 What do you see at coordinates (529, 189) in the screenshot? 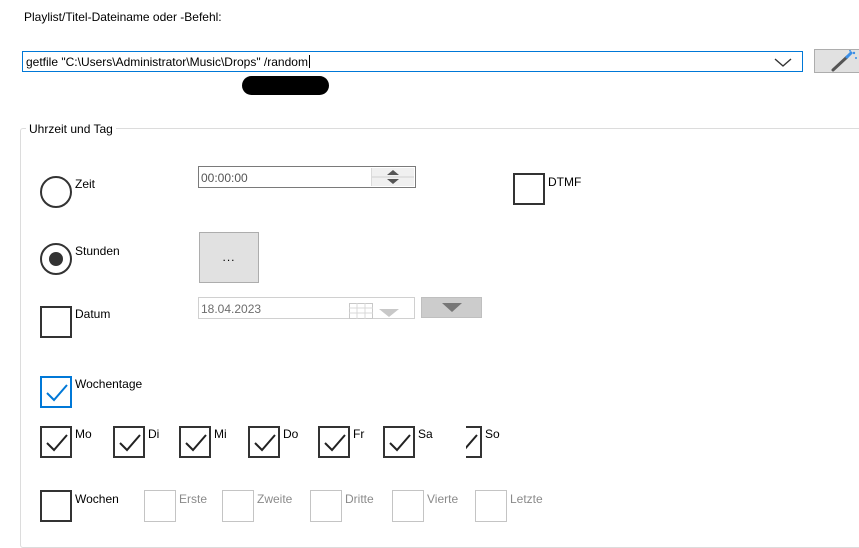
I see `dtmf-checkbox` at bounding box center [529, 189].